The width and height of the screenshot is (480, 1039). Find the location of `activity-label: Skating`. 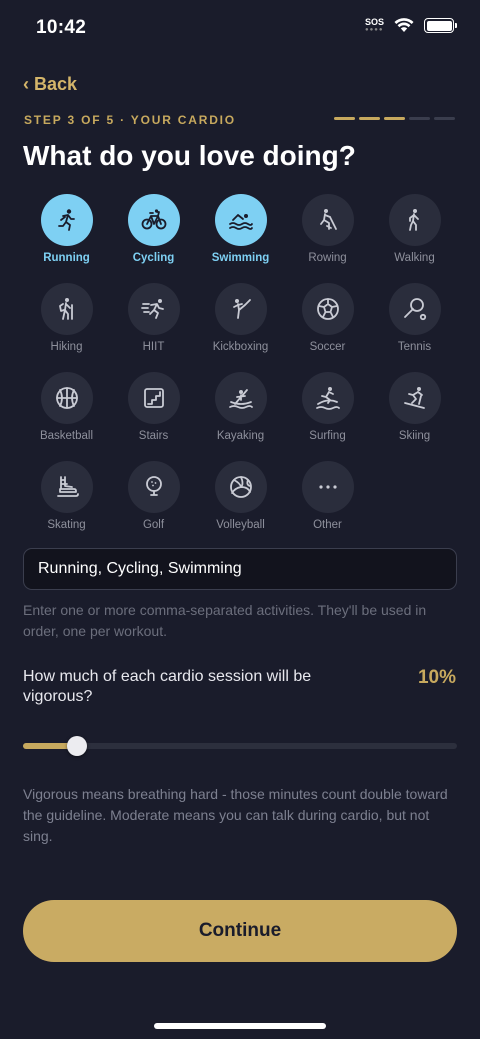

activity-label: Skating is located at coordinates (66, 525).